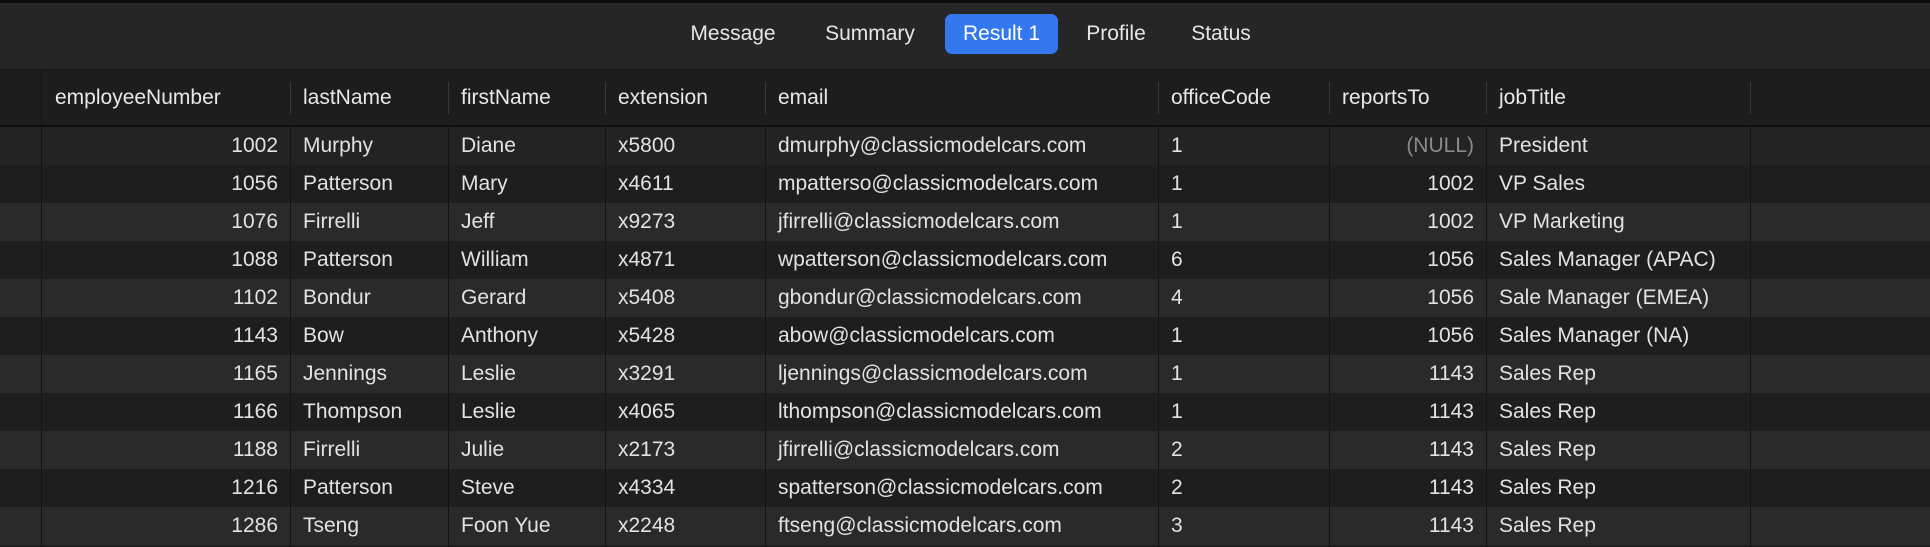 The image size is (1930, 547). Describe the element at coordinates (685, 146) in the screenshot. I see `cell-extension: x5800` at that location.